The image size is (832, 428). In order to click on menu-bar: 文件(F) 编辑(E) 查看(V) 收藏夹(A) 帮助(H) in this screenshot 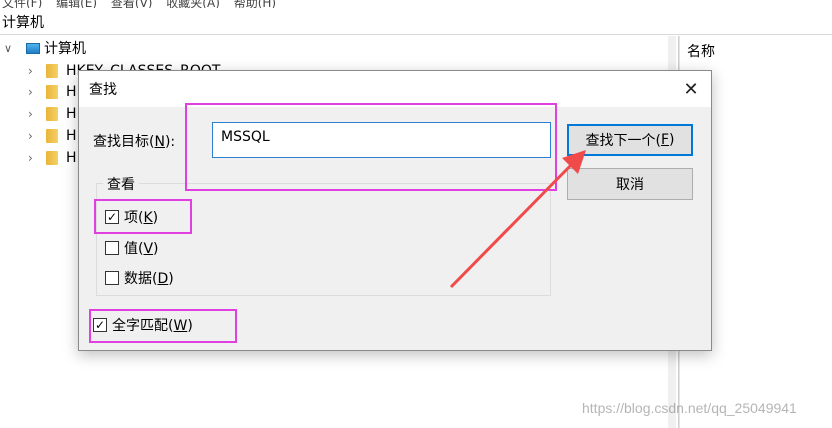, I will do `click(416, 4)`.